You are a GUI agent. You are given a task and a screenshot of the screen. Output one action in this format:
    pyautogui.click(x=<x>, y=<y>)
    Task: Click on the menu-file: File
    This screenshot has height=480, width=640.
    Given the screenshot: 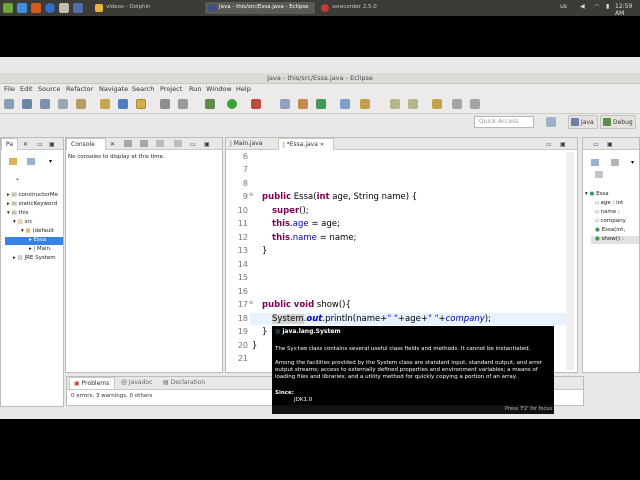 What is the action you would take?
    pyautogui.click(x=9, y=89)
    